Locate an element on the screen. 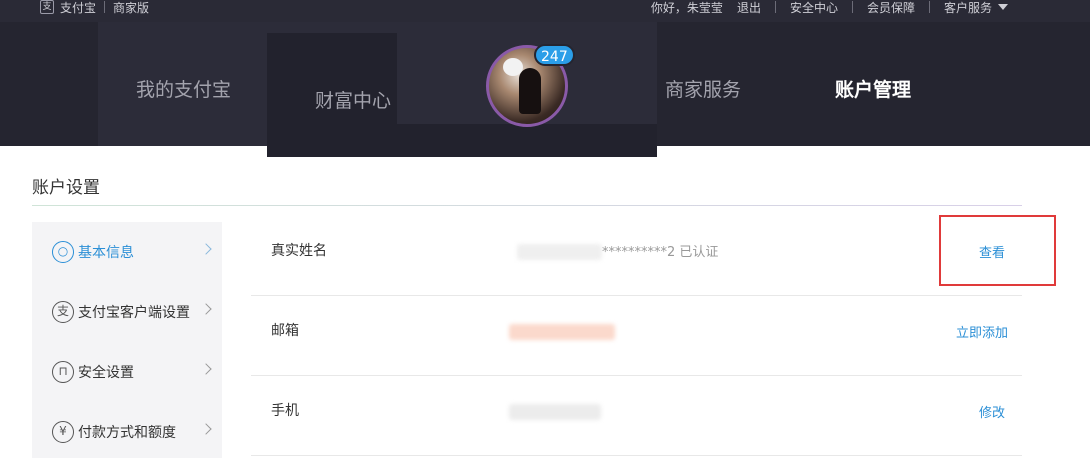 The height and width of the screenshot is (458, 1090). top-bar: 支 支付宝 商家版 你好，朱莹莹 退出 安全中心 会员保障 客户服务 is located at coordinates (545, 11).